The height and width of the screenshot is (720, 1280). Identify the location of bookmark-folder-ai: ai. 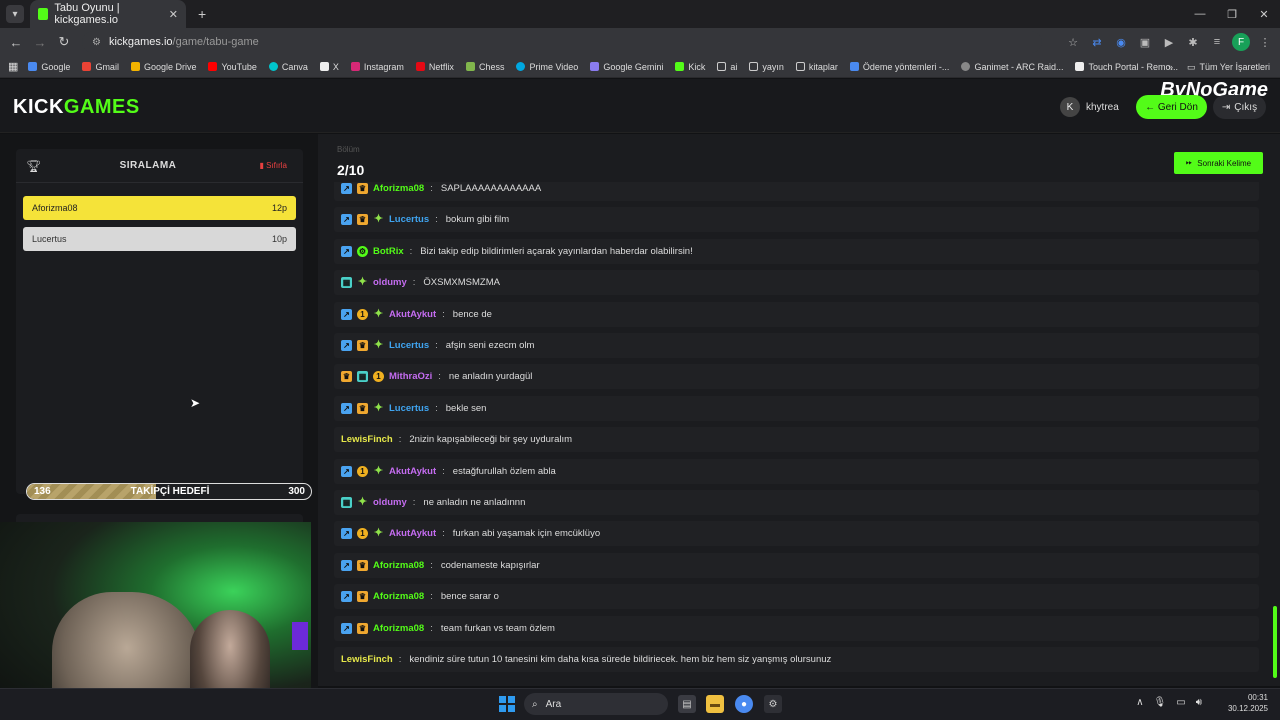
(727, 67).